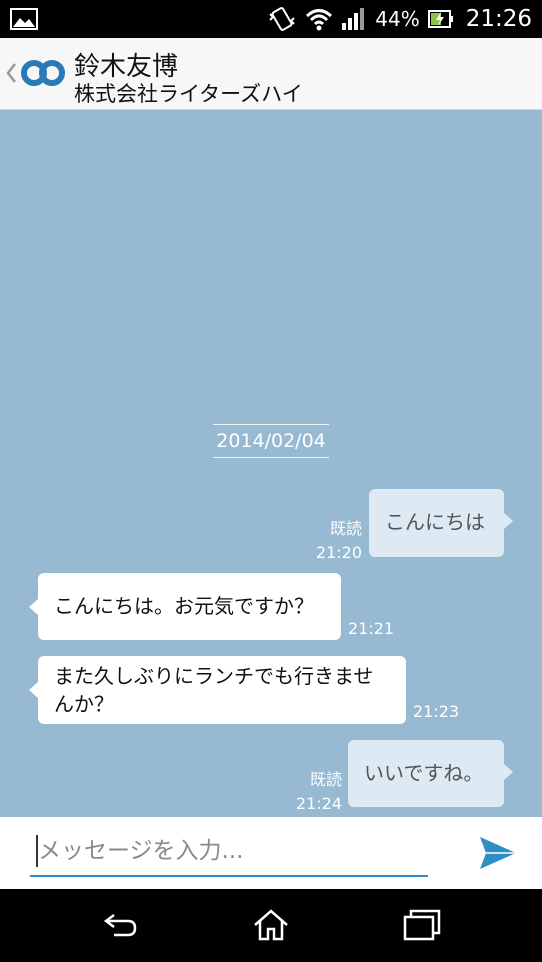  I want to click on message-text-line-1: また久しぶりにランチでも行きませ, so click(214, 676).